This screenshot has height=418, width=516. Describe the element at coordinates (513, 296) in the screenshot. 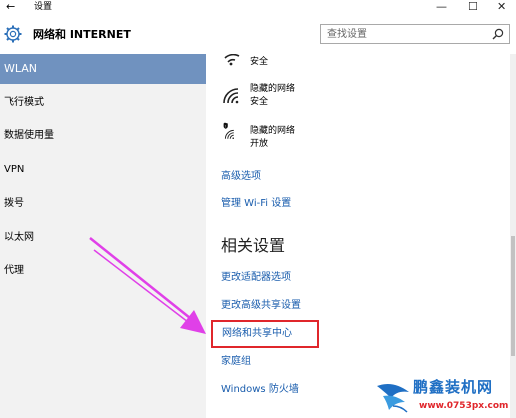

I see `scrollbar-thumb` at that location.